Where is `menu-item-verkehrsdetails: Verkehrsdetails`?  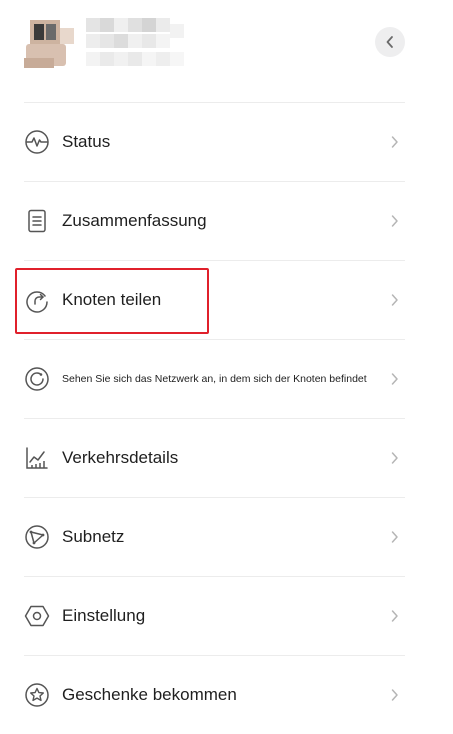
menu-item-verkehrsdetails: Verkehrsdetails is located at coordinates (214, 457).